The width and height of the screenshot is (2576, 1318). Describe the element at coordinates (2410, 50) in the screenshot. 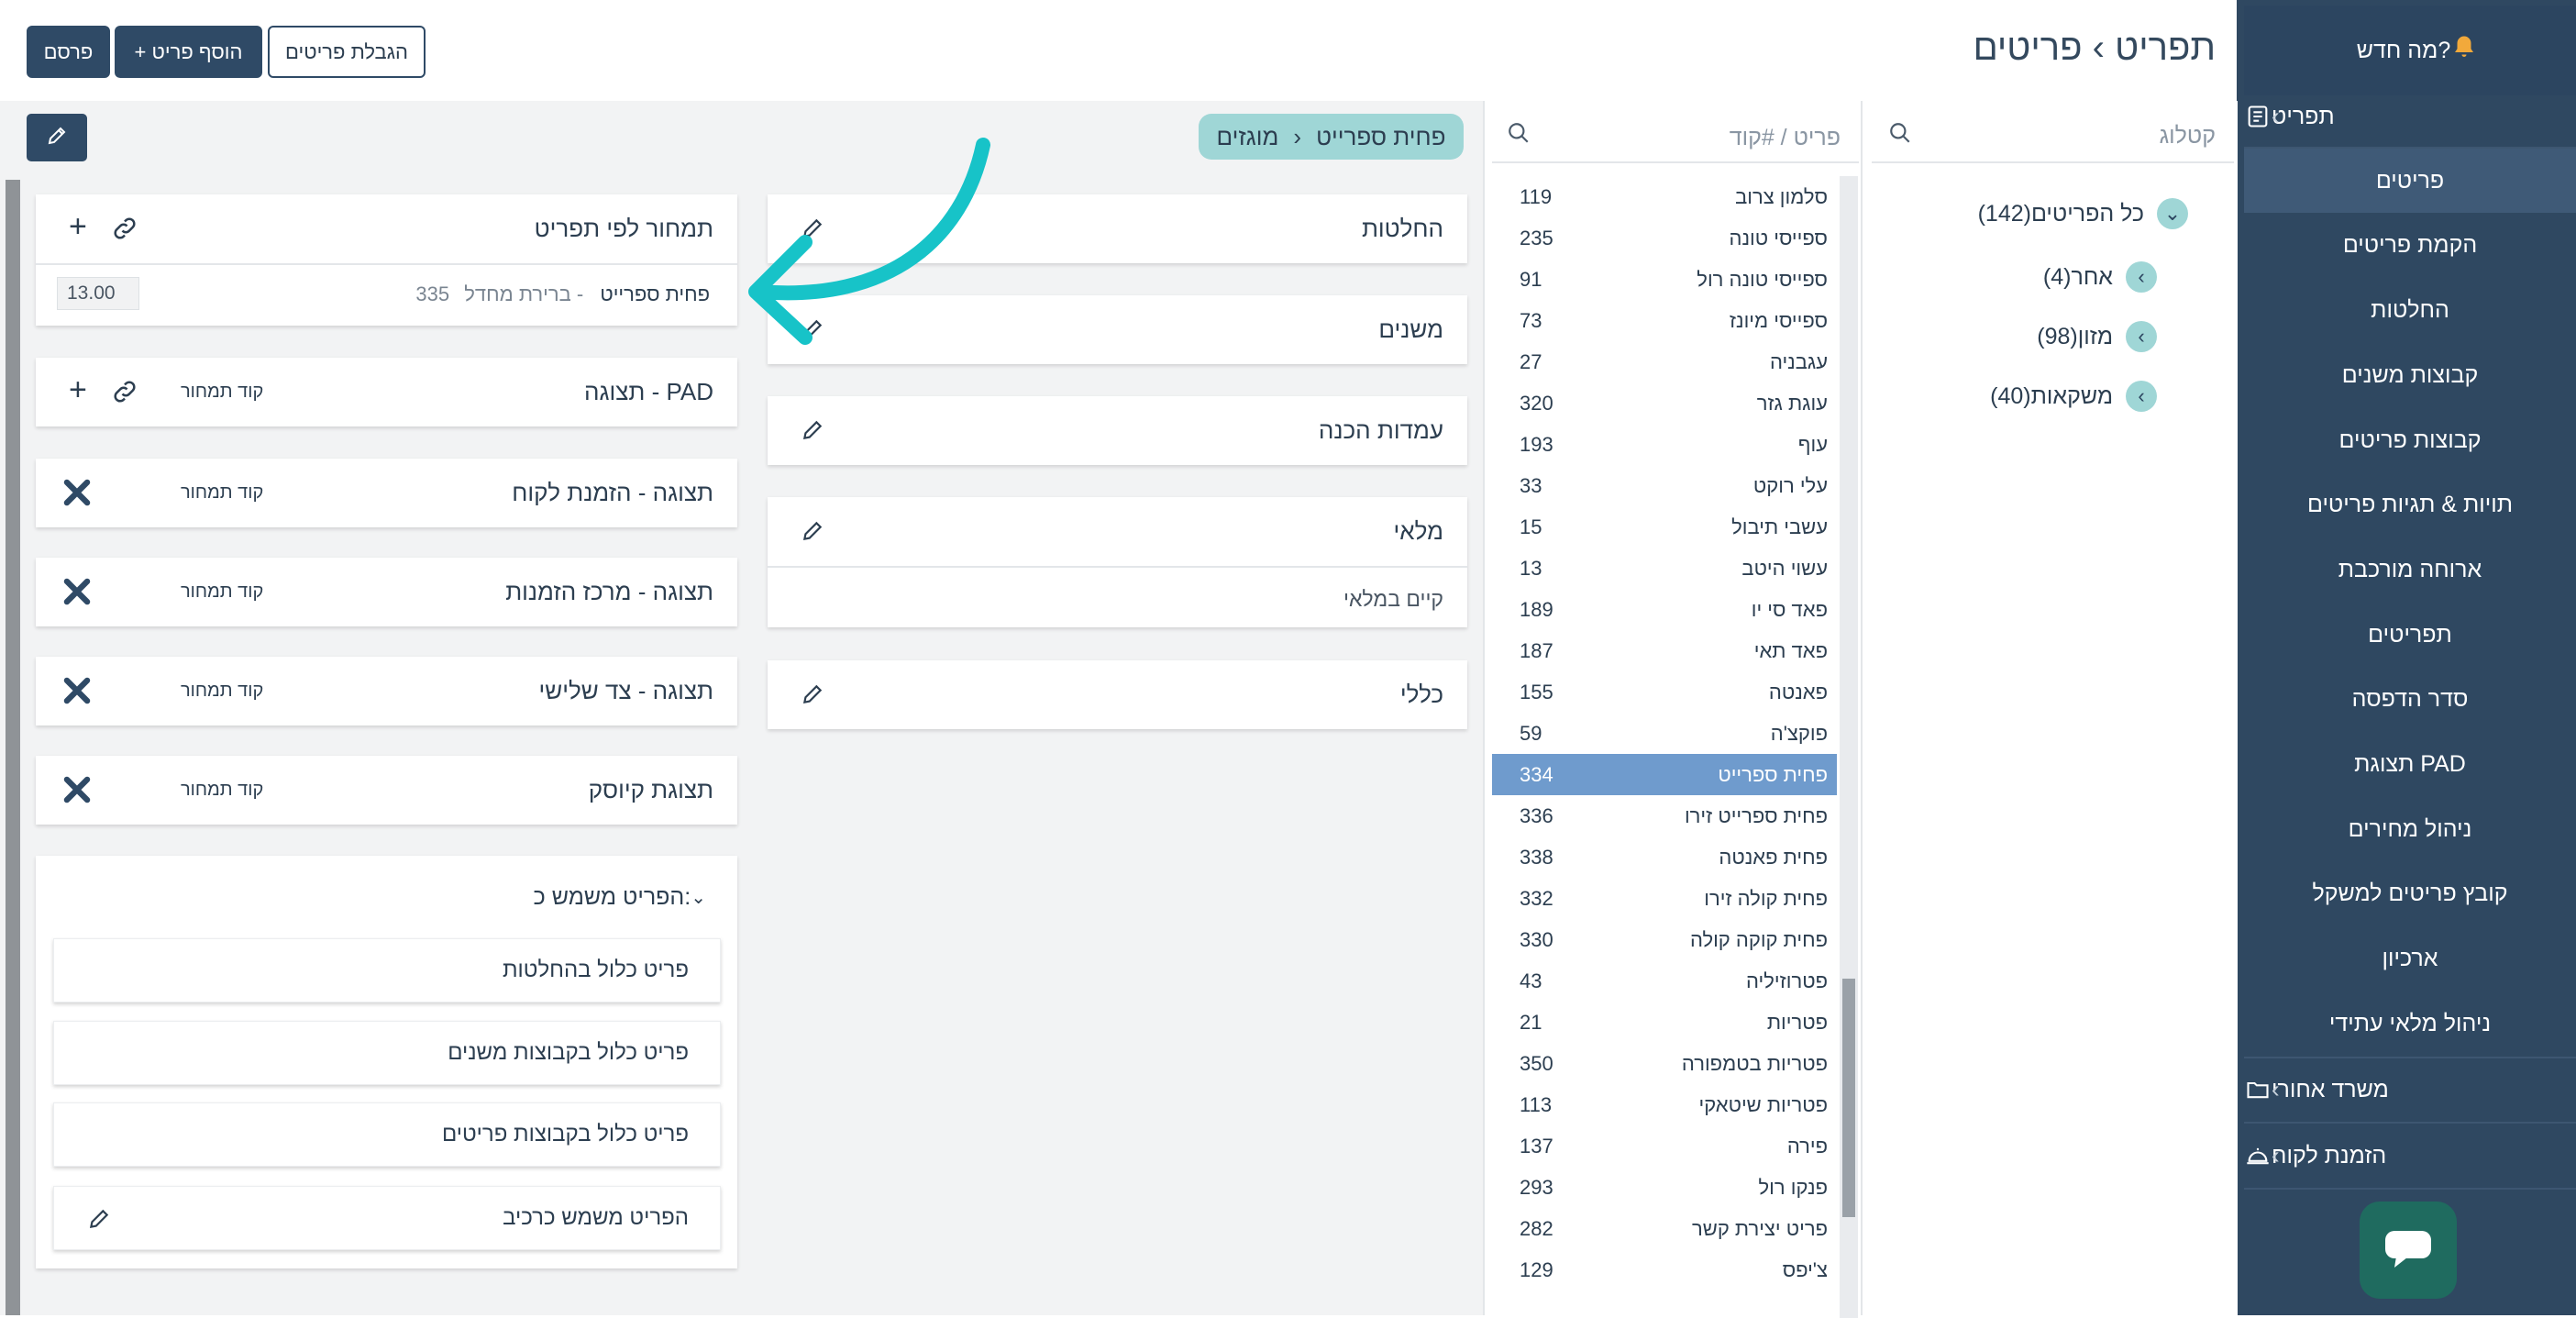

I see `whats-new: מה חדש?` at that location.